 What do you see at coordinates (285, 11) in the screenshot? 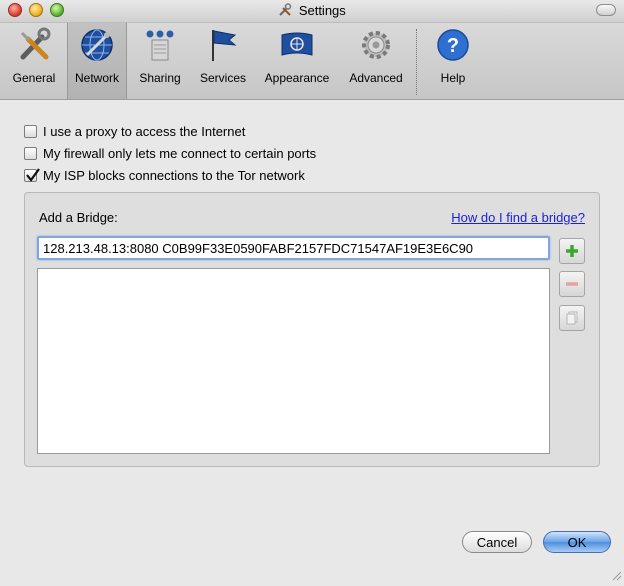
I see `settings-tools-icon` at bounding box center [285, 11].